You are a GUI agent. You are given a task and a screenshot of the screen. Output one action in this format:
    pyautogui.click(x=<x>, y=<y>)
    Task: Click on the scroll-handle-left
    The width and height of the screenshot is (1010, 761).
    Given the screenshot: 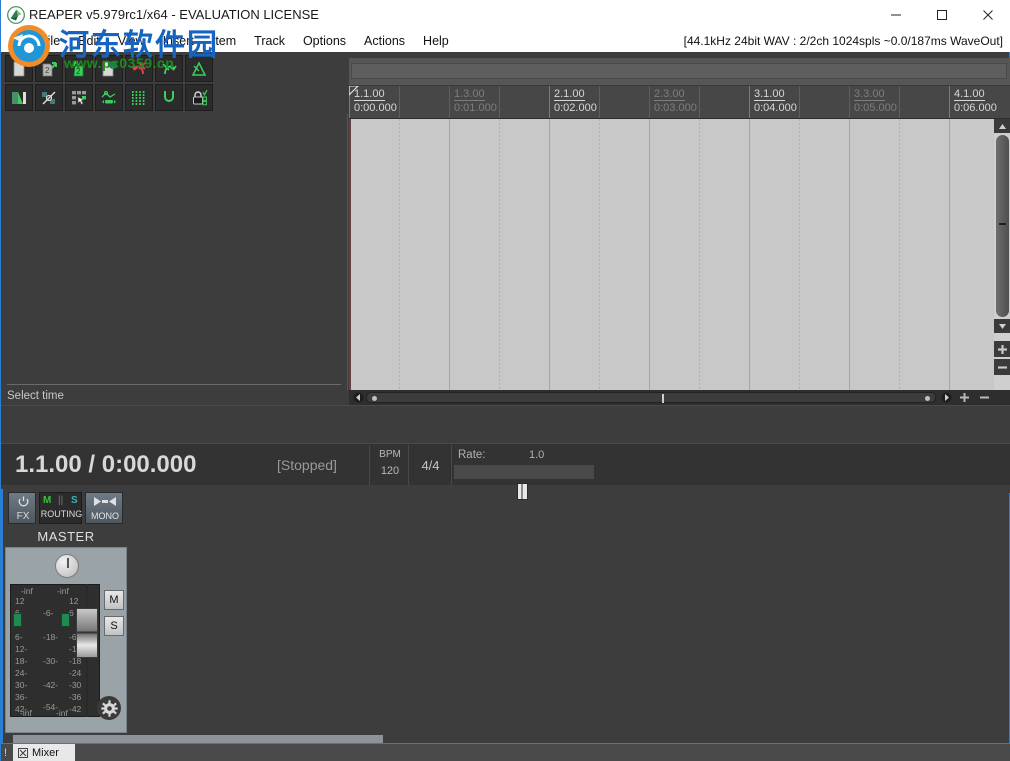 What is the action you would take?
    pyautogui.click(x=374, y=398)
    